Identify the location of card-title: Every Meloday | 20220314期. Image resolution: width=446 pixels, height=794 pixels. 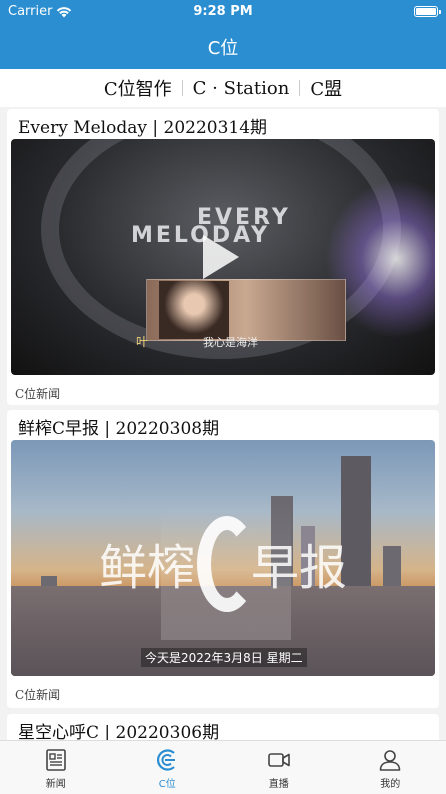
(223, 123).